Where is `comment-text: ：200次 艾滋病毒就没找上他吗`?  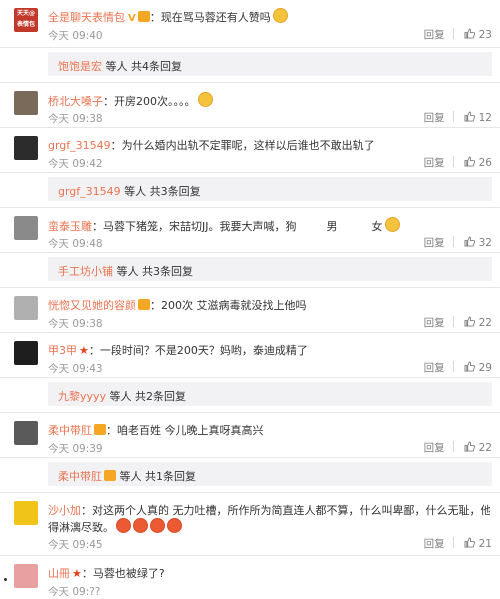 comment-text: ：200次 艾滋病毒就没找上他吗 is located at coordinates (228, 305).